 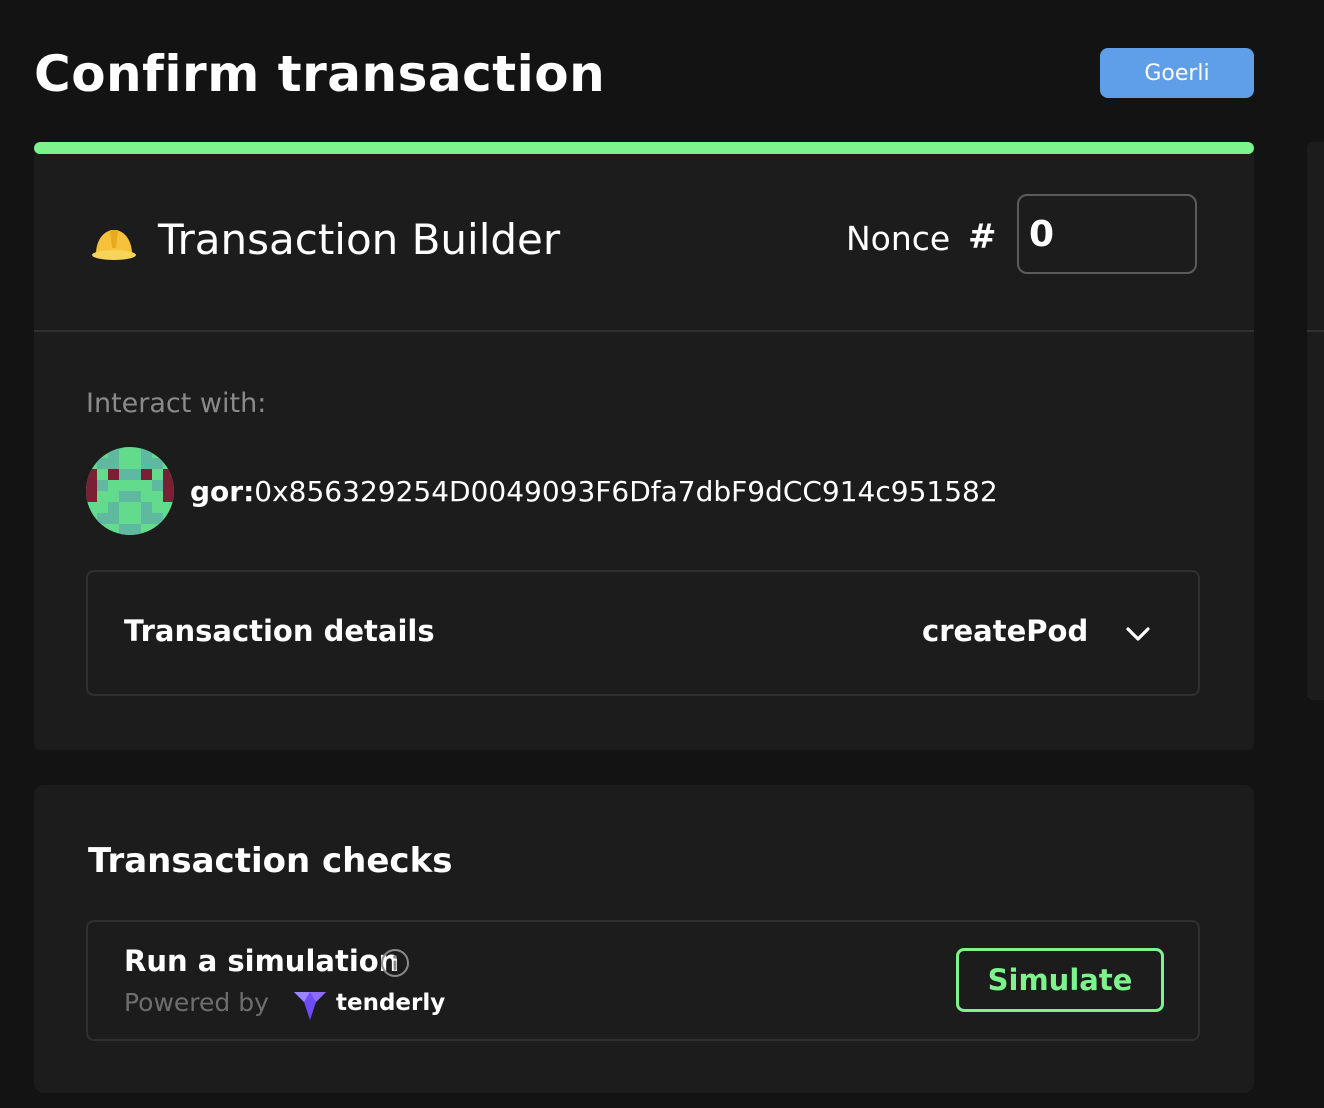 I want to click on tenderly-logo-icon, so click(x=310, y=1006).